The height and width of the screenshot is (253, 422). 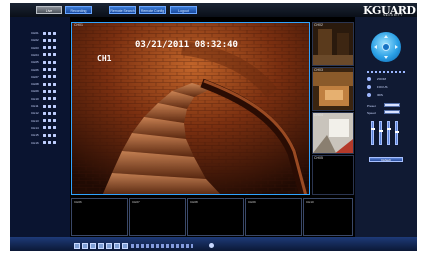 I want to click on iris-icon, so click(x=369, y=95).